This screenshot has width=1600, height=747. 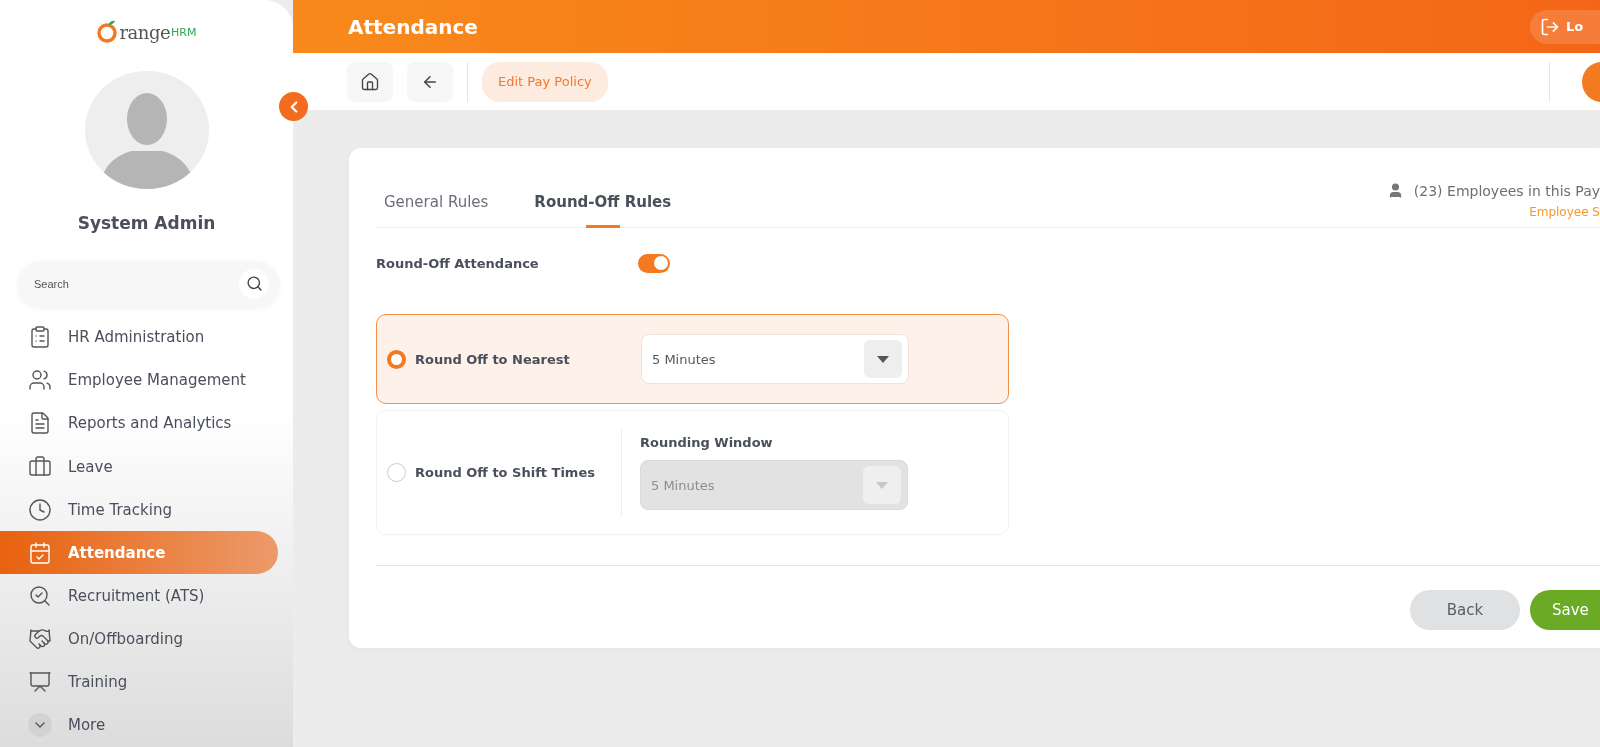 What do you see at coordinates (458, 263) in the screenshot?
I see `toggle-label: Round-Off Attendance` at bounding box center [458, 263].